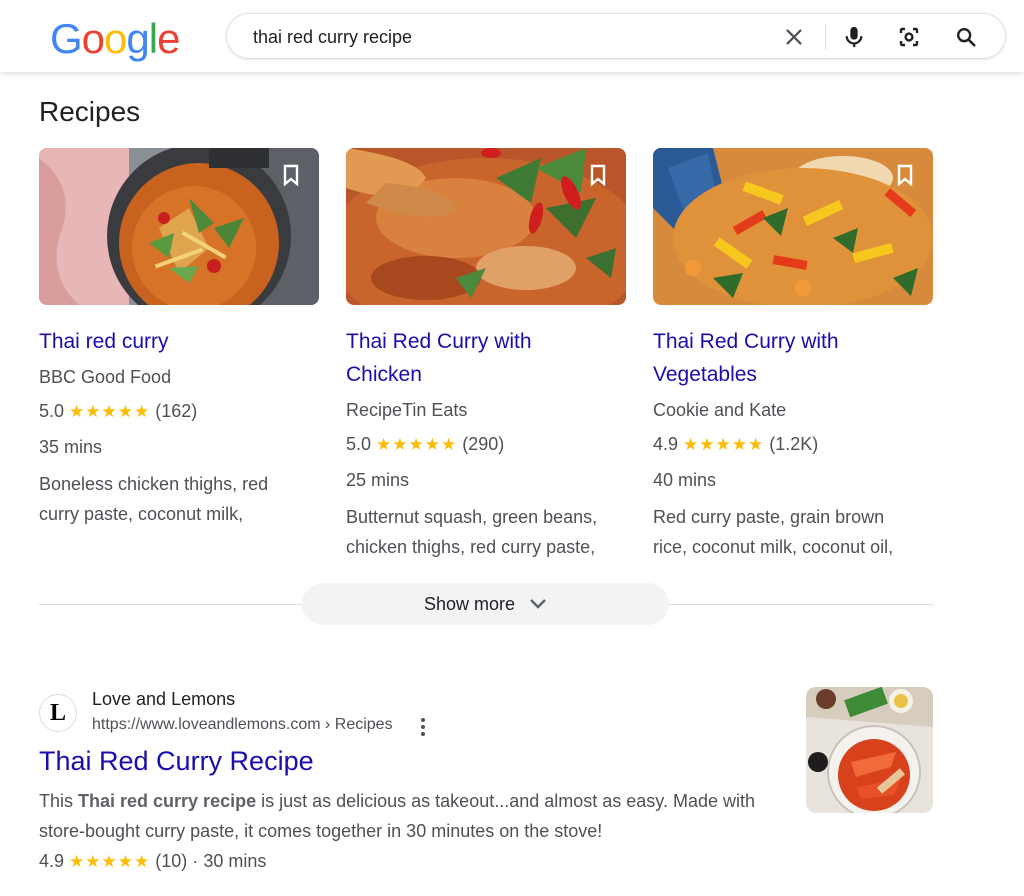 This screenshot has width=1024, height=896. What do you see at coordinates (472, 517) in the screenshot?
I see `ingredients-line: Butternut squash, green beans,` at bounding box center [472, 517].